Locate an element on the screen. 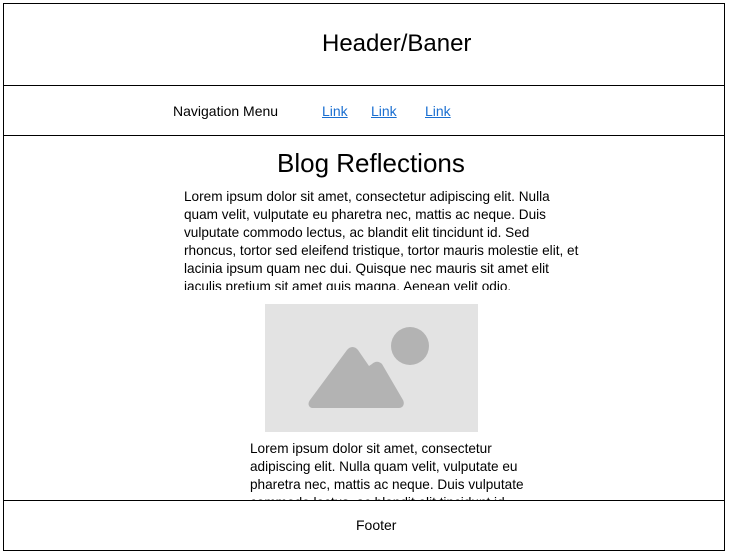 Image resolution: width=729 pixels, height=555 pixels. image-placeholder is located at coordinates (371, 368).